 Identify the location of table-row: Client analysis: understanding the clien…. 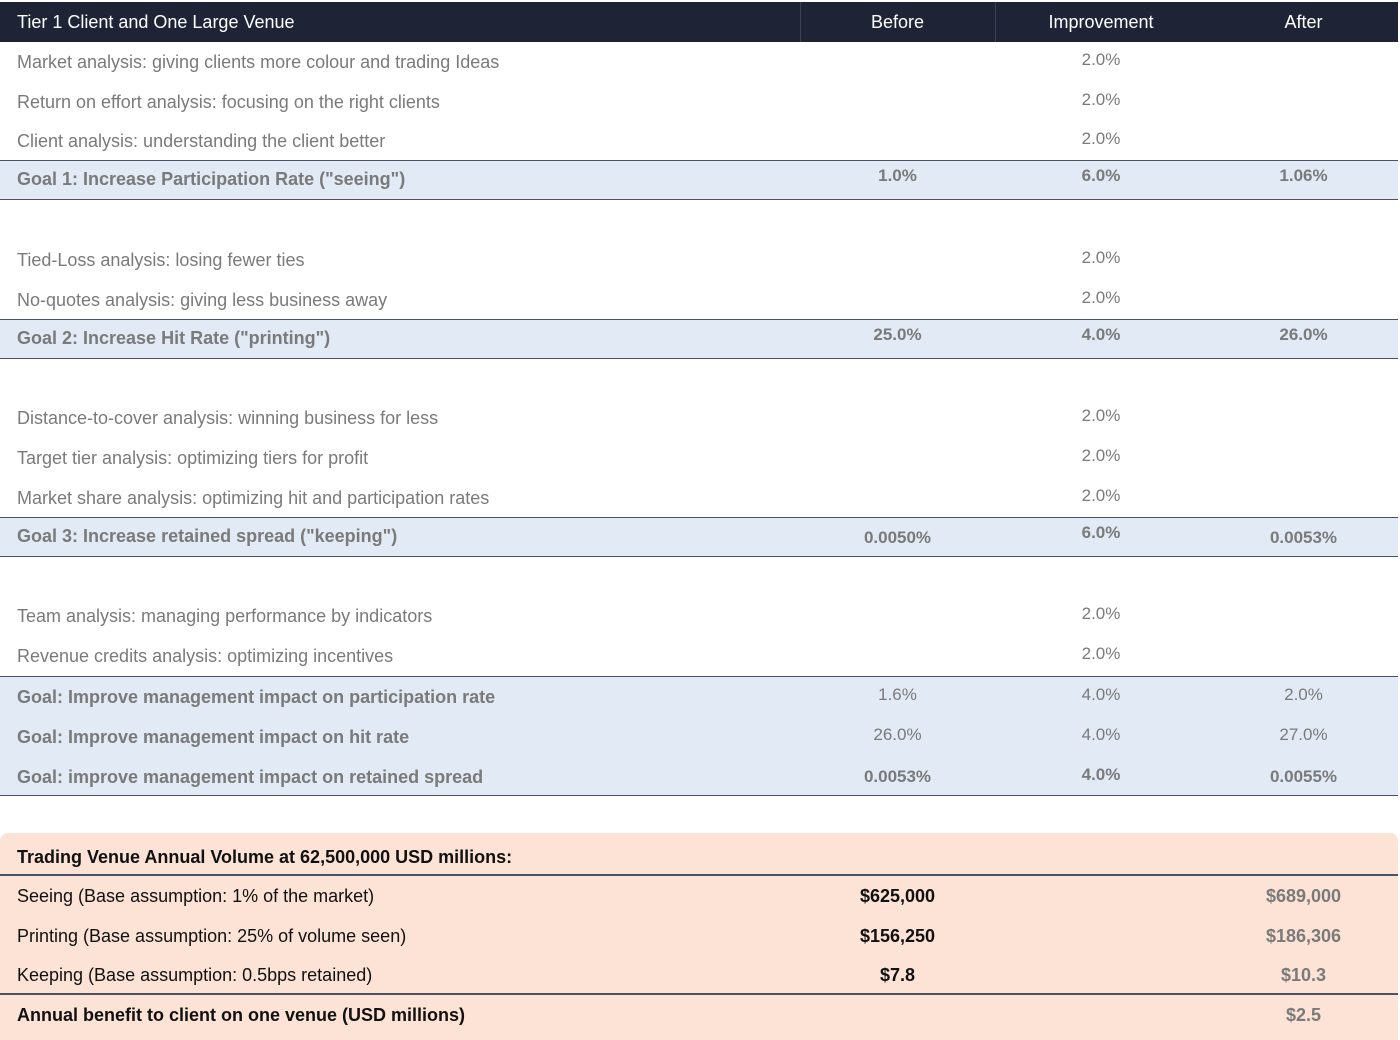
(699, 141).